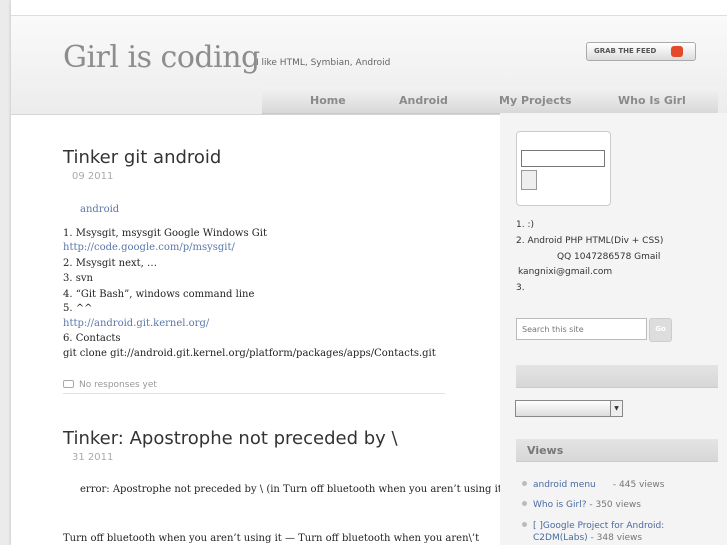 This screenshot has width=727, height=545. What do you see at coordinates (68, 384) in the screenshot?
I see `comment-icon` at bounding box center [68, 384].